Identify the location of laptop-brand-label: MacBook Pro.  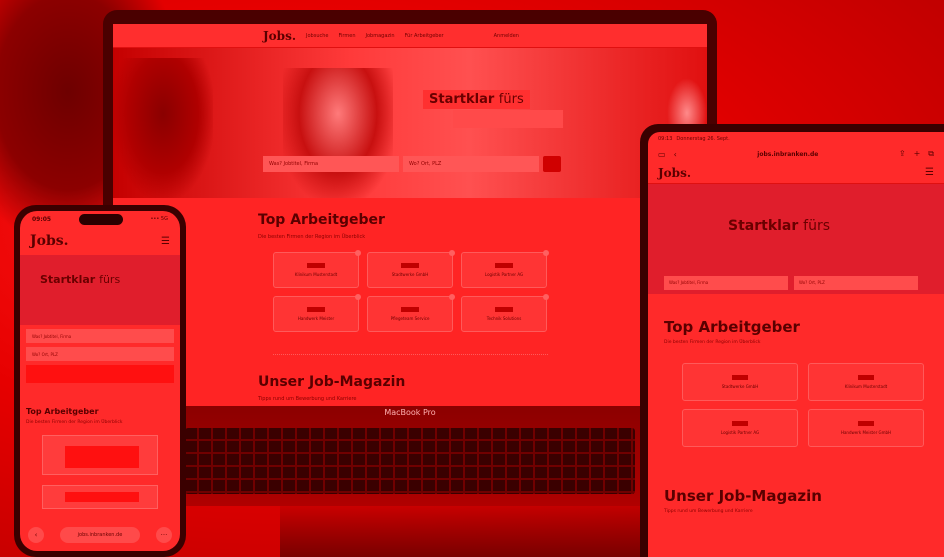
(410, 412).